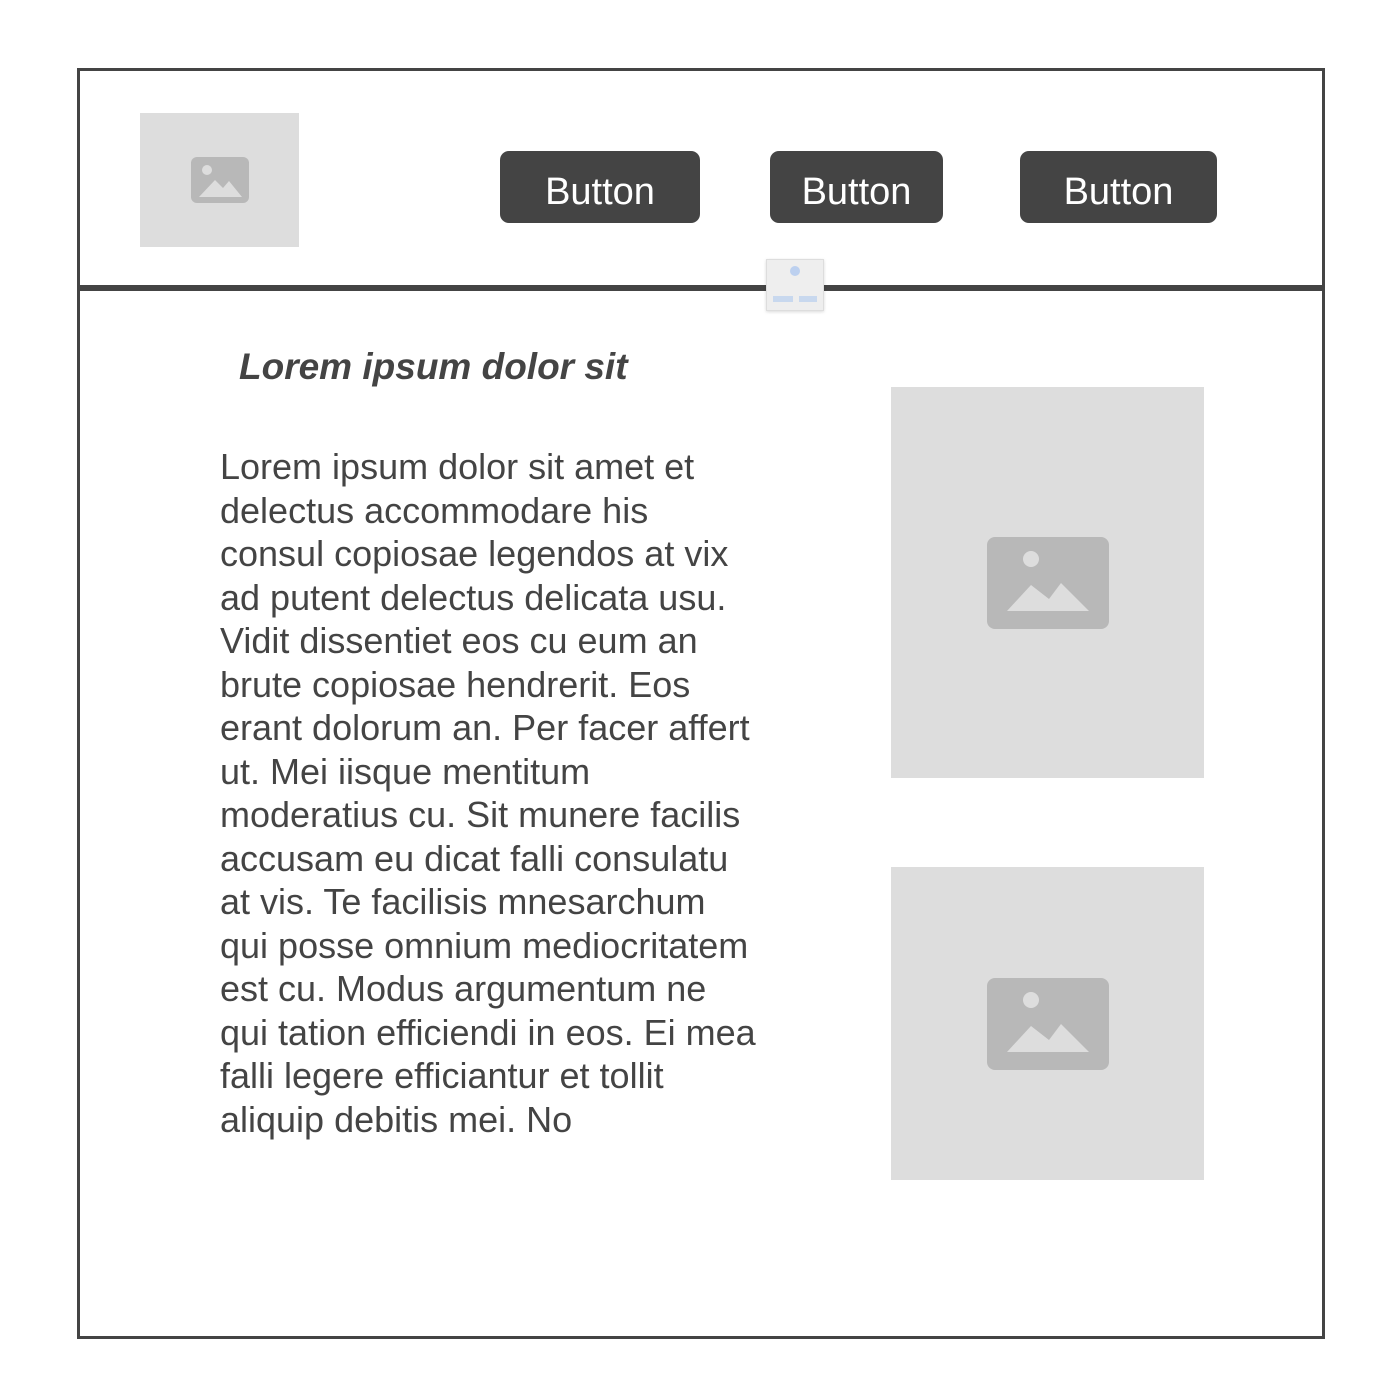  I want to click on header-button-2: Button, so click(856, 187).